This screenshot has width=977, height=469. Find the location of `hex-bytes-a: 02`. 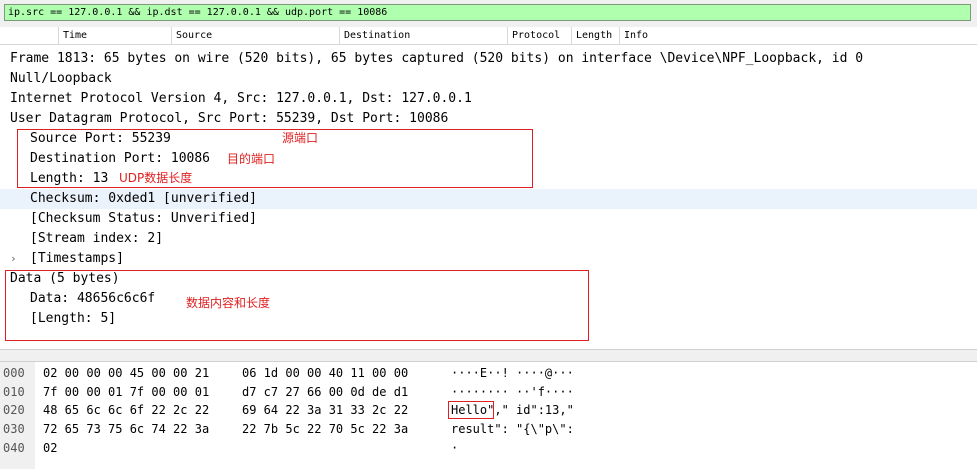

hex-bytes-a: 02 is located at coordinates (50, 448).